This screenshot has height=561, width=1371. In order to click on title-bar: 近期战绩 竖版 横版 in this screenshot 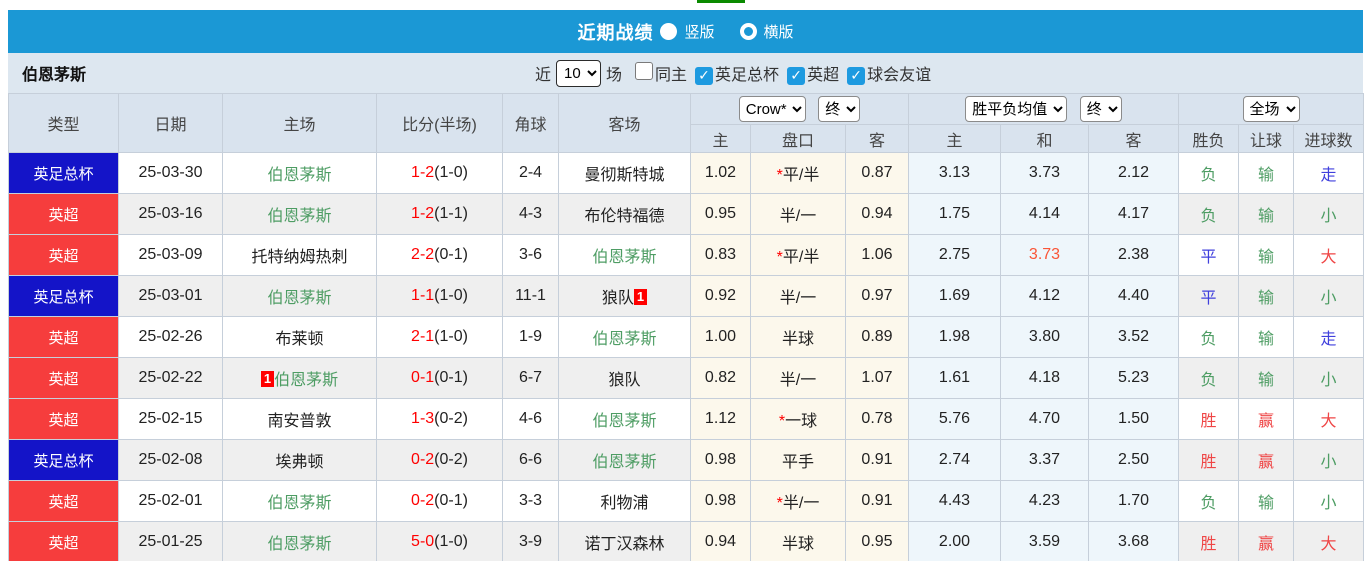, I will do `click(685, 31)`.